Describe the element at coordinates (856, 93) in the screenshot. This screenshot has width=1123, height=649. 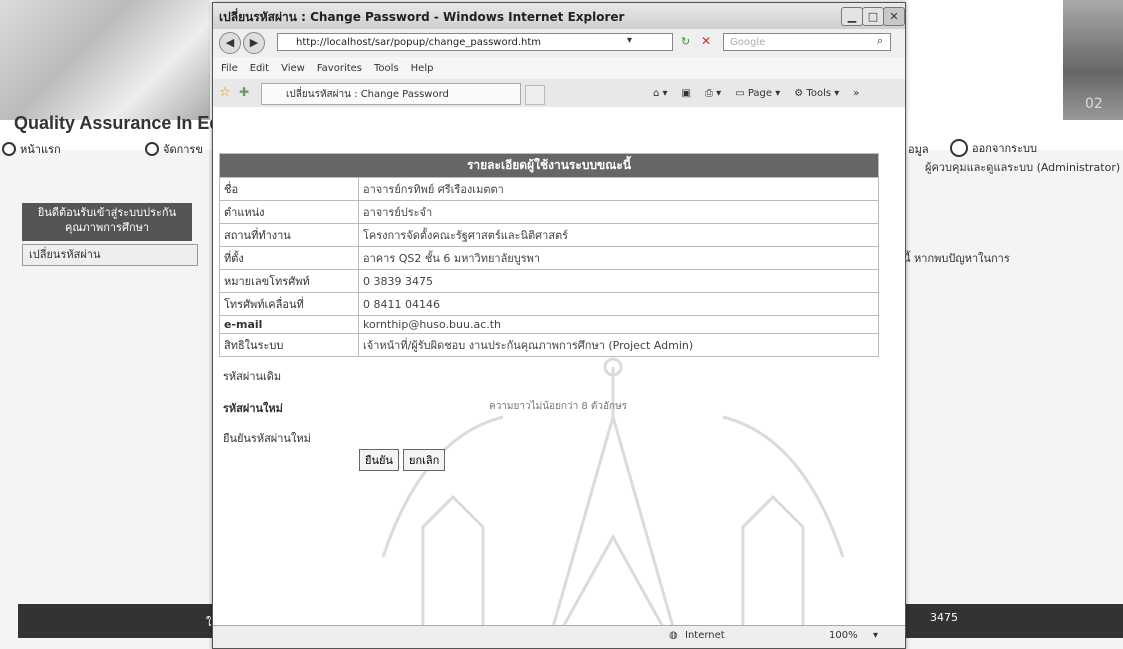
I see `chevron-icon: »` at that location.